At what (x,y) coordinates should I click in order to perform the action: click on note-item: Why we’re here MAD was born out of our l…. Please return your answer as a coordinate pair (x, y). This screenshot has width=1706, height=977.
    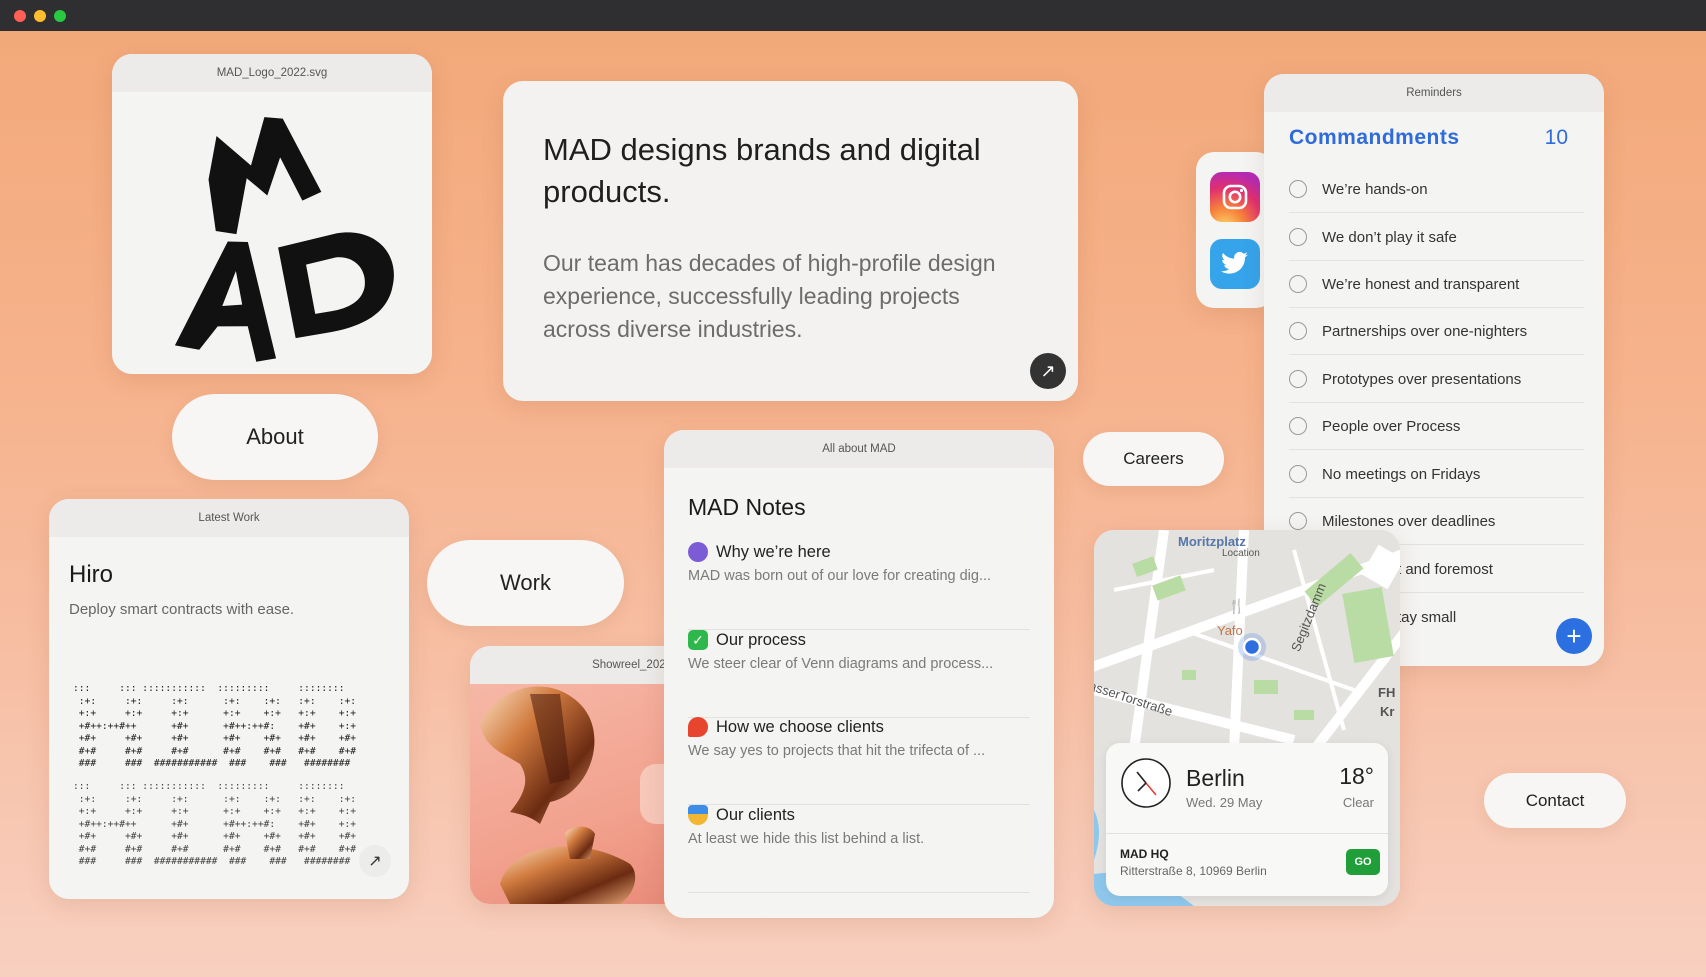
    Looking at the image, I should click on (859, 586).